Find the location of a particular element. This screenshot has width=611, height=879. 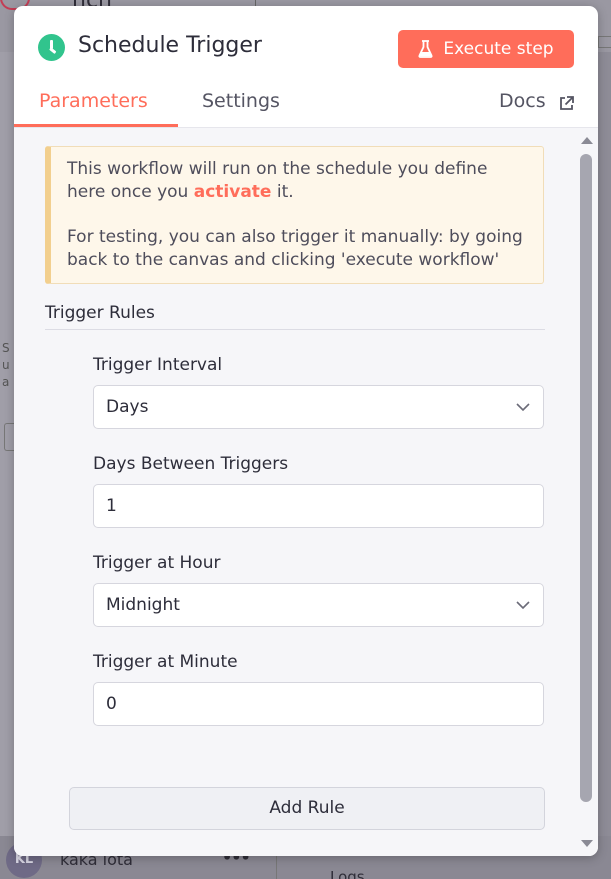

days-between-label: Days Between Triggers is located at coordinates (191, 464).